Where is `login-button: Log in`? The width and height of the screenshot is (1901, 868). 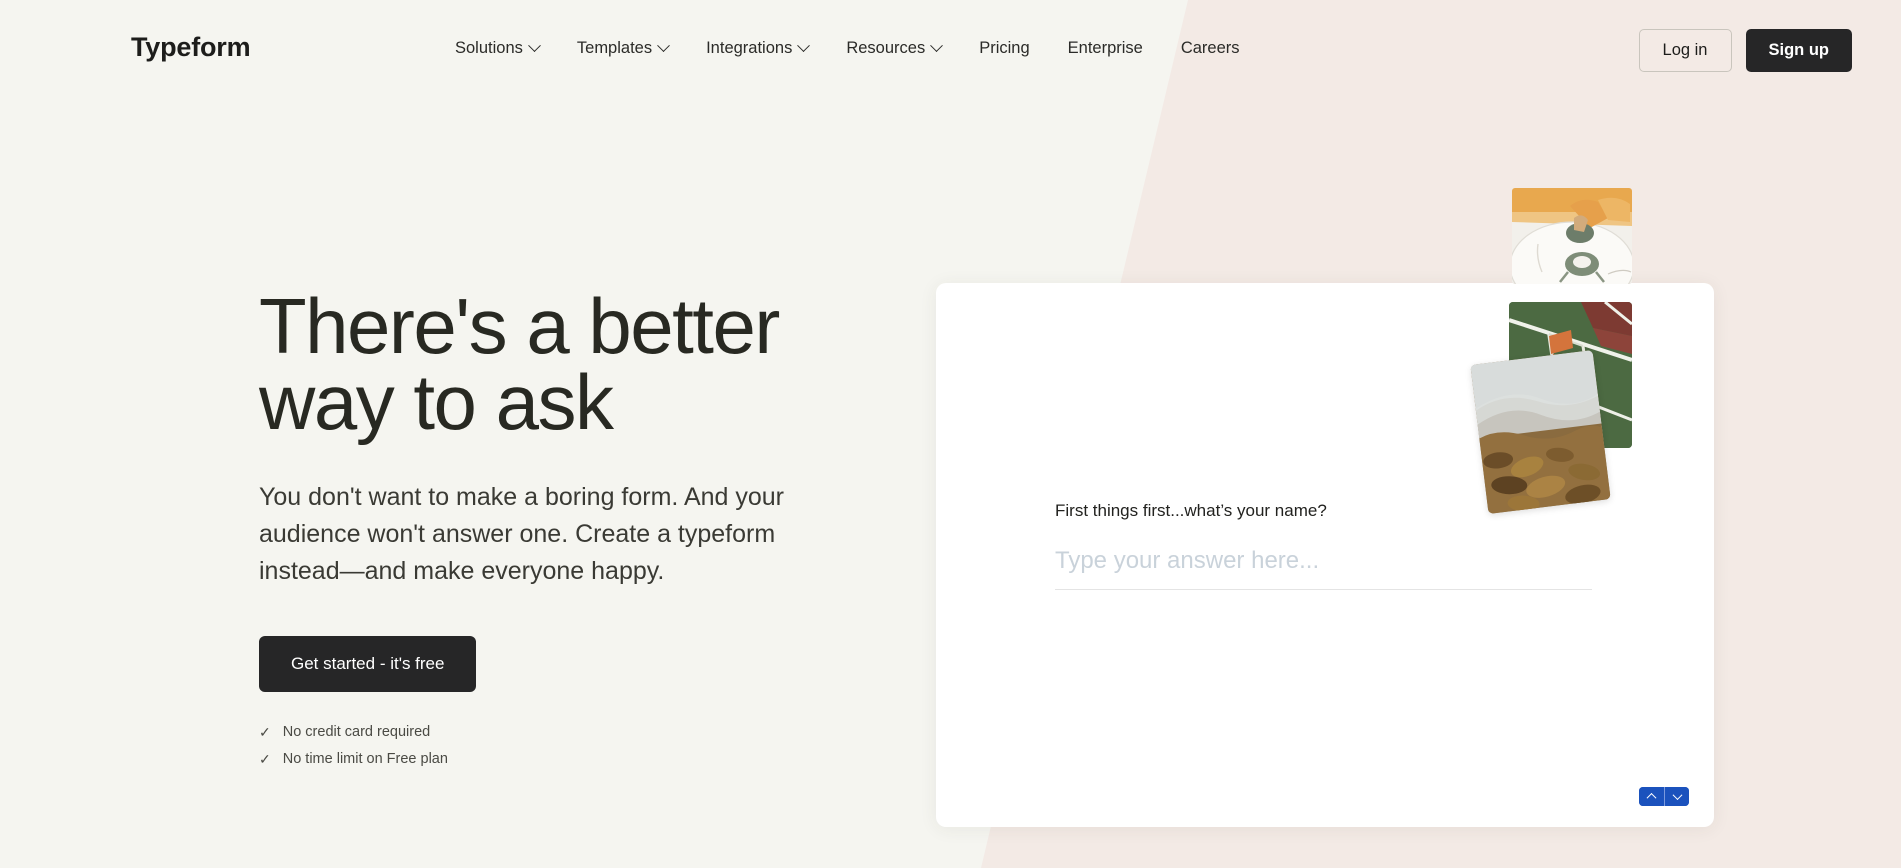
login-button: Log in is located at coordinates (1685, 50).